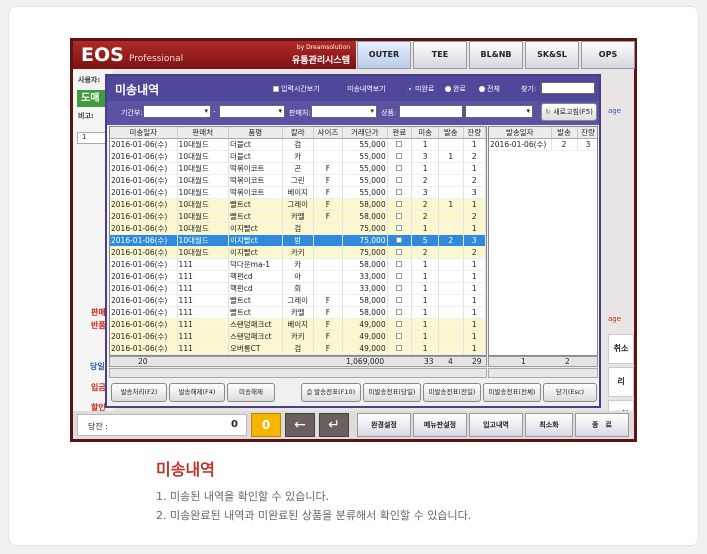 This screenshot has width=707, height=554. I want to click on product-select: ▾, so click(499, 111).